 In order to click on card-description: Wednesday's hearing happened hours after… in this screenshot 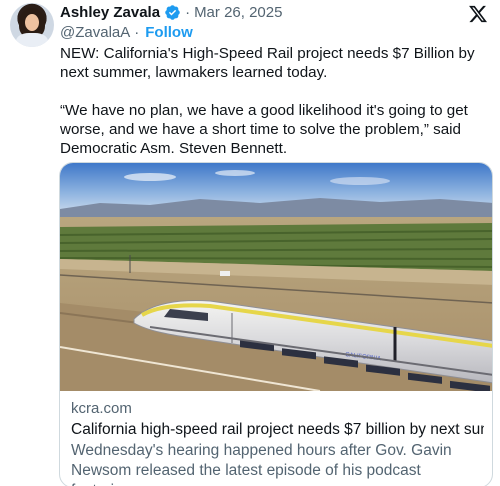, I will do `click(261, 464)`.